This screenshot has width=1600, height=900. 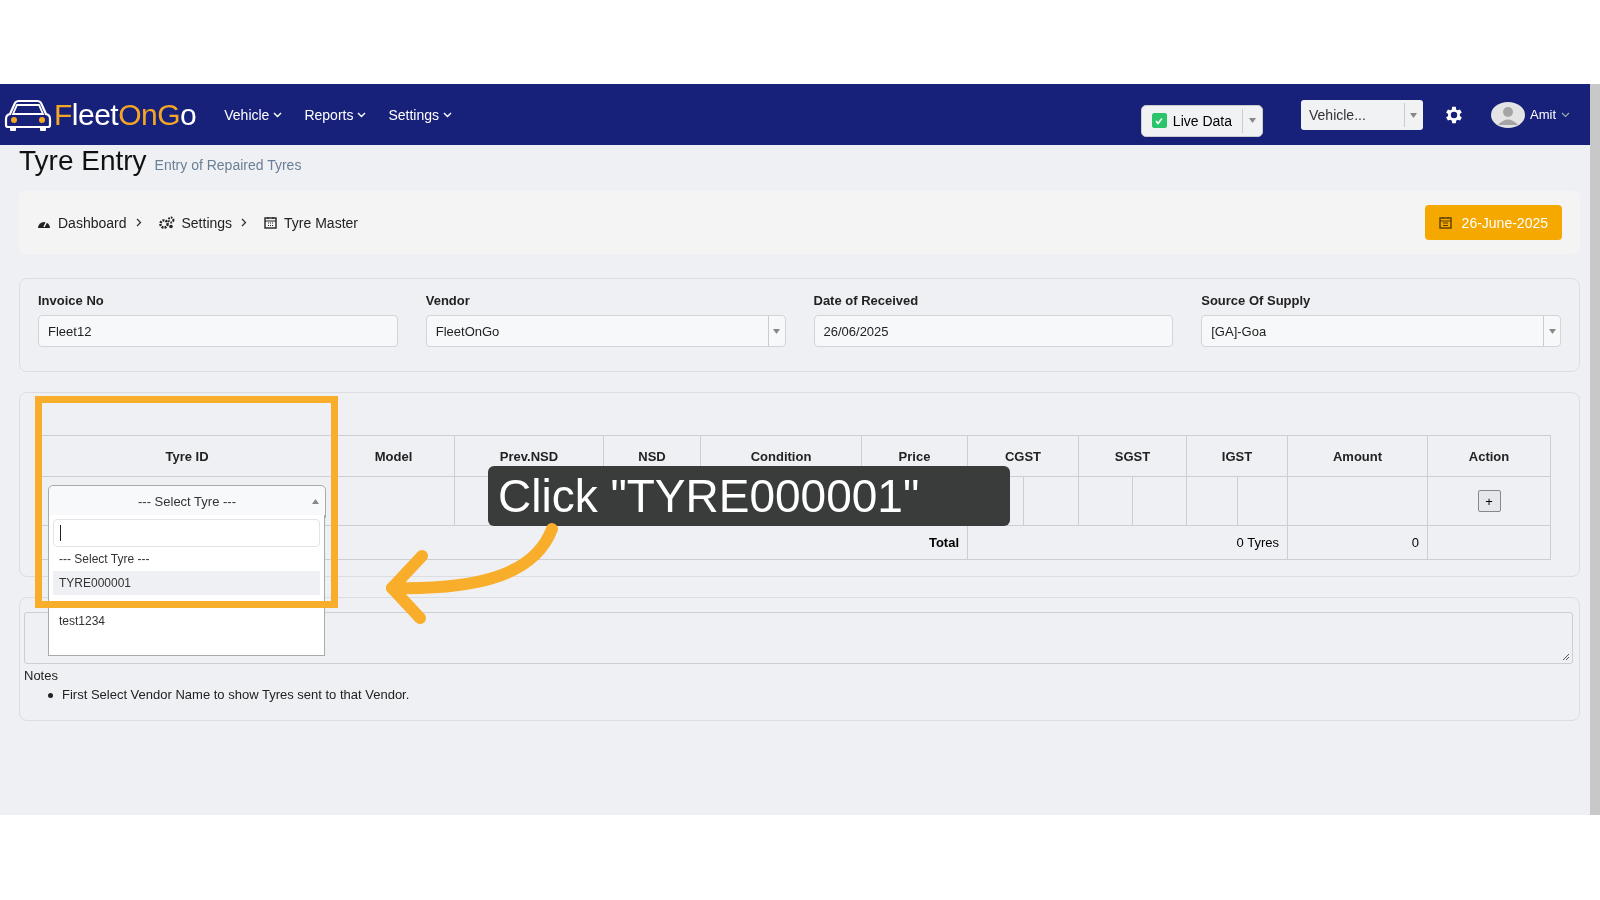 What do you see at coordinates (1565, 656) in the screenshot?
I see `resize-handle-icon` at bounding box center [1565, 656].